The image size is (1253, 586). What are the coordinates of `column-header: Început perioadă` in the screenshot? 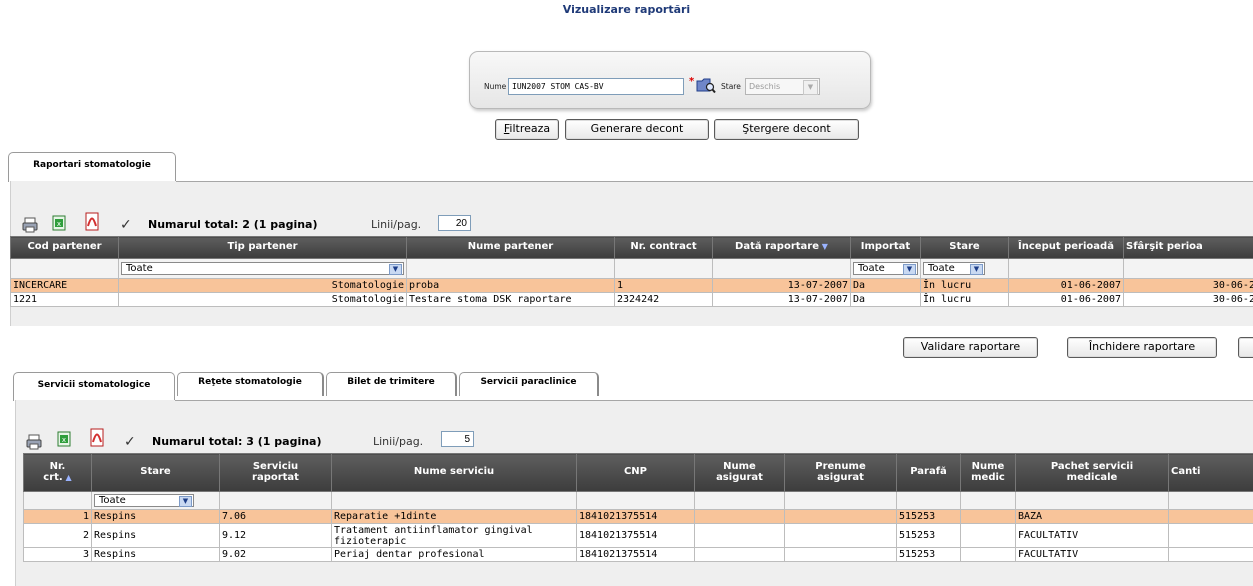 It's located at (1066, 247).